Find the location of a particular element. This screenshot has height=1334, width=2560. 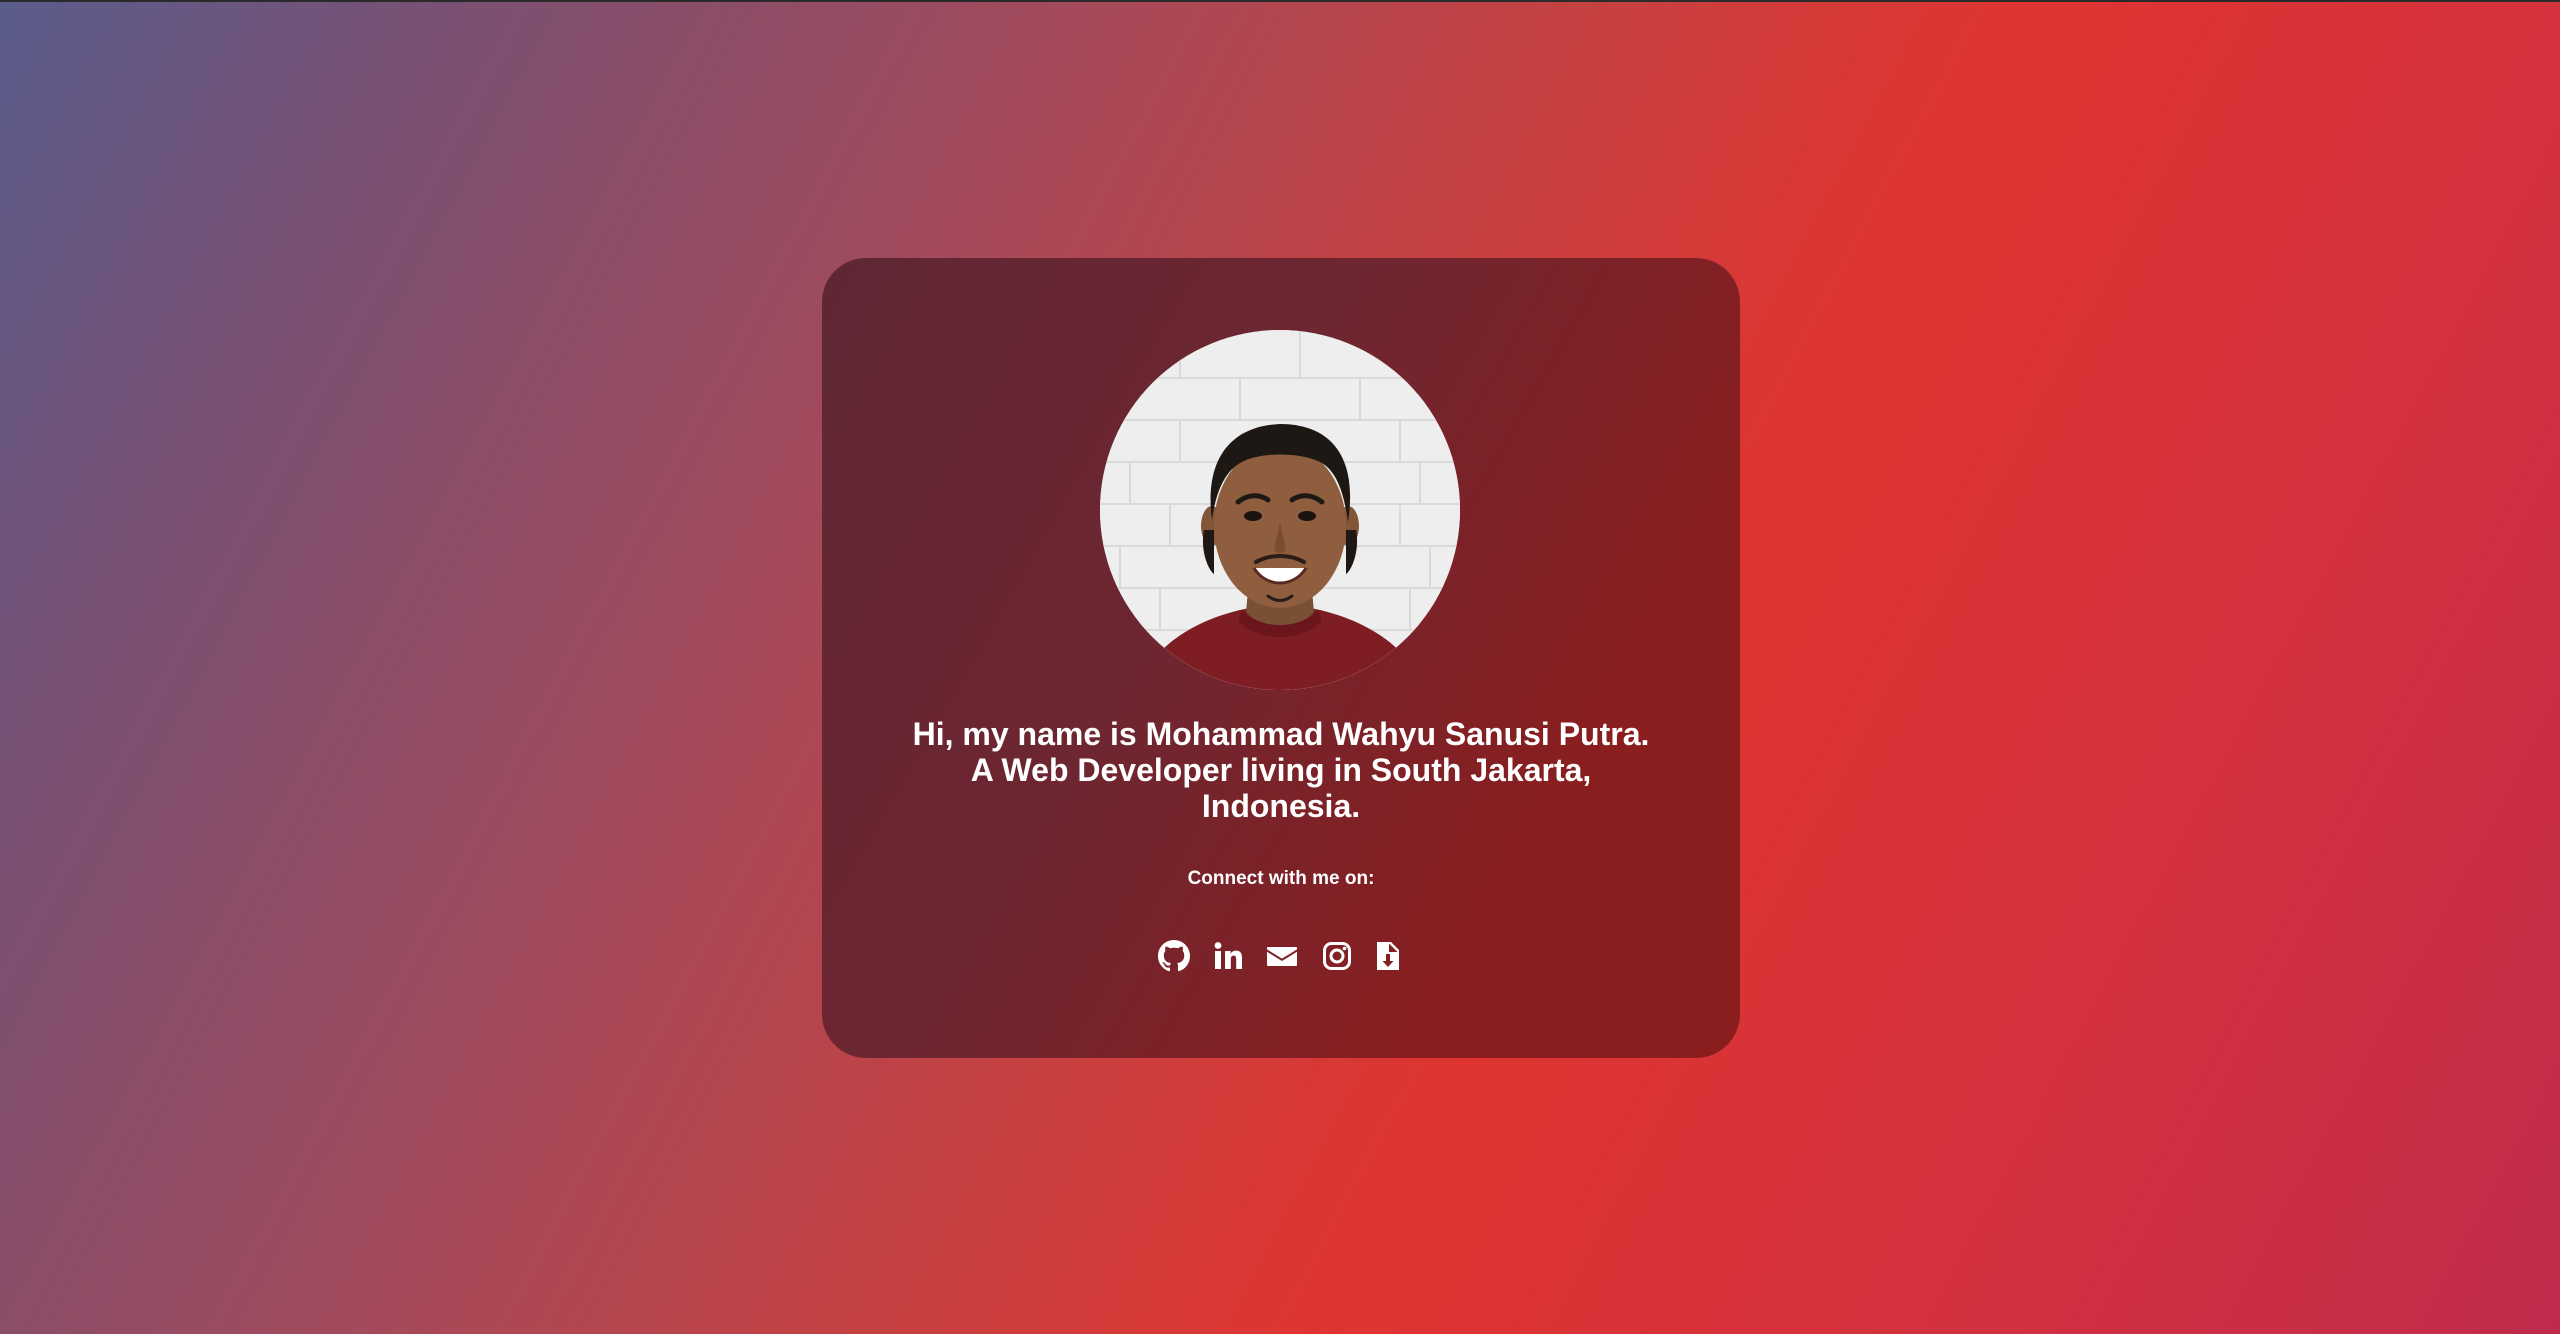

github-icon is located at coordinates (1174, 956).